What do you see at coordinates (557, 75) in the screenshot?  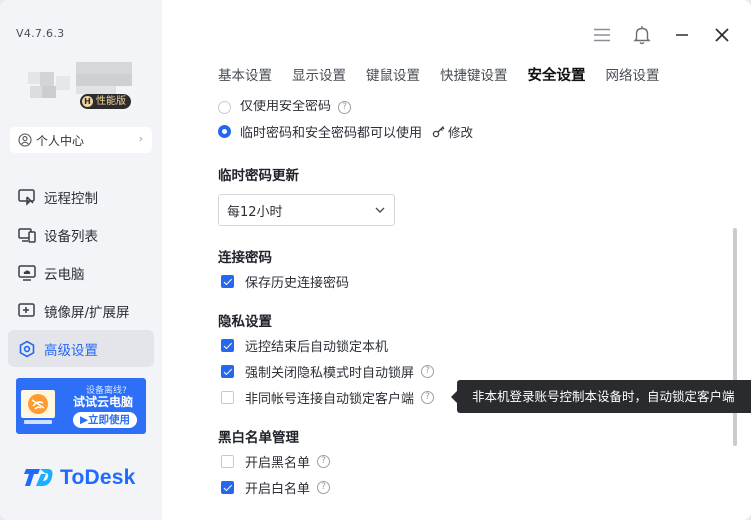 I see `tab-security: 安全设置` at bounding box center [557, 75].